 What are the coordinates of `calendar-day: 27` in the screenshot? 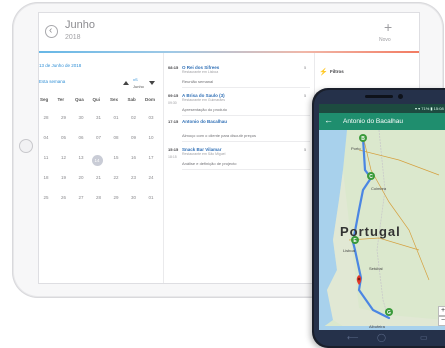 It's located at (81, 197).